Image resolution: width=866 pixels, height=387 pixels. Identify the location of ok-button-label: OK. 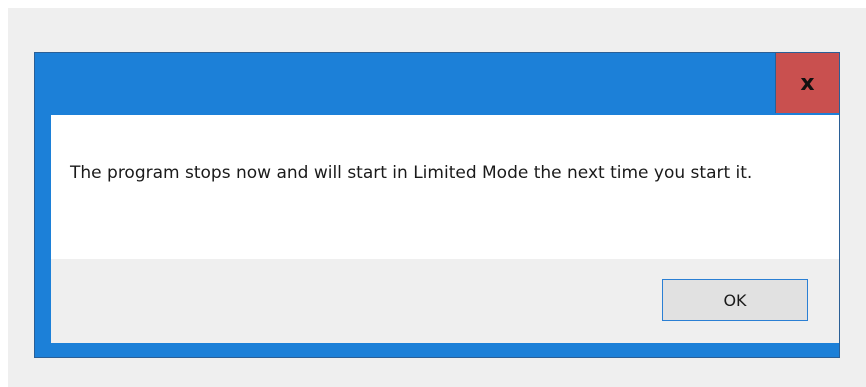
(735, 300).